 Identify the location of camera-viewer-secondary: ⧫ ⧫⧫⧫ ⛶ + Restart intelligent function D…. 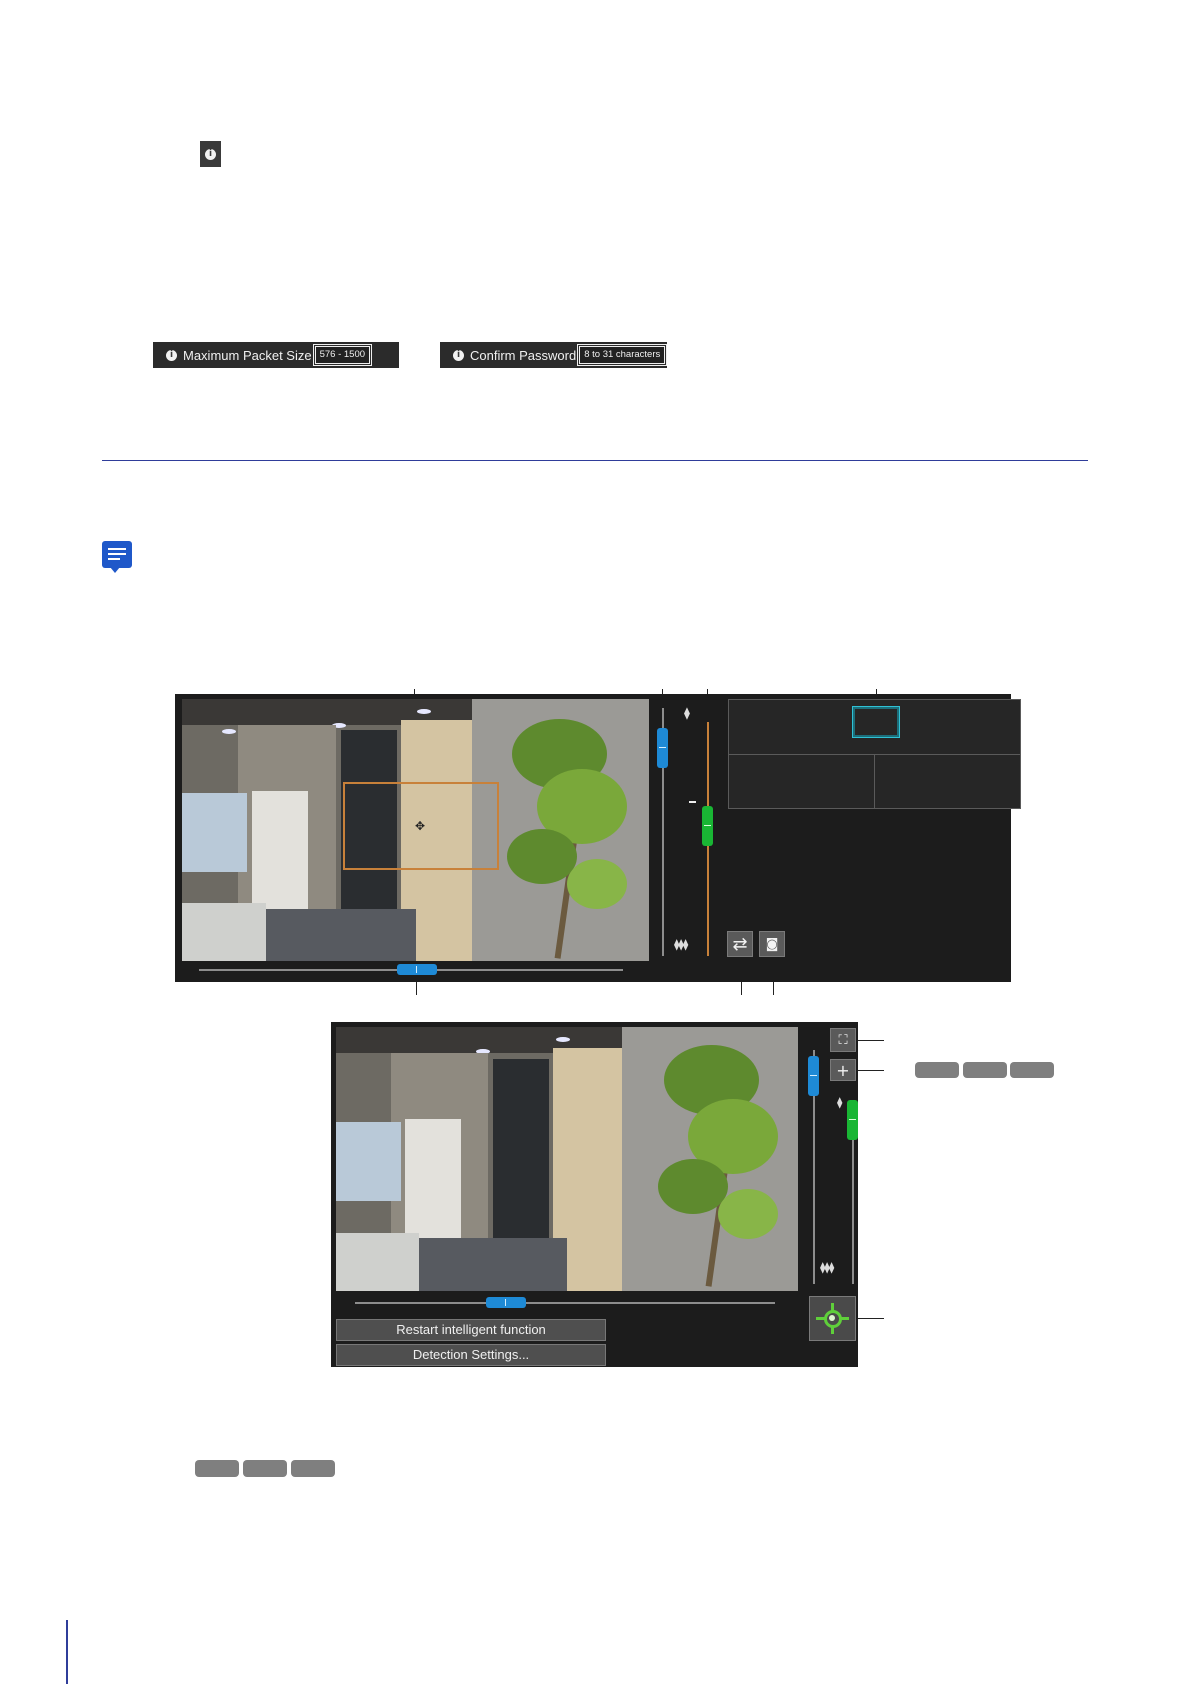
(594, 1194).